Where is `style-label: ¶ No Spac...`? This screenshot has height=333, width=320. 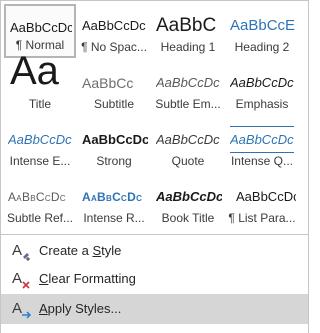
style-label: ¶ No Spac... is located at coordinates (114, 47).